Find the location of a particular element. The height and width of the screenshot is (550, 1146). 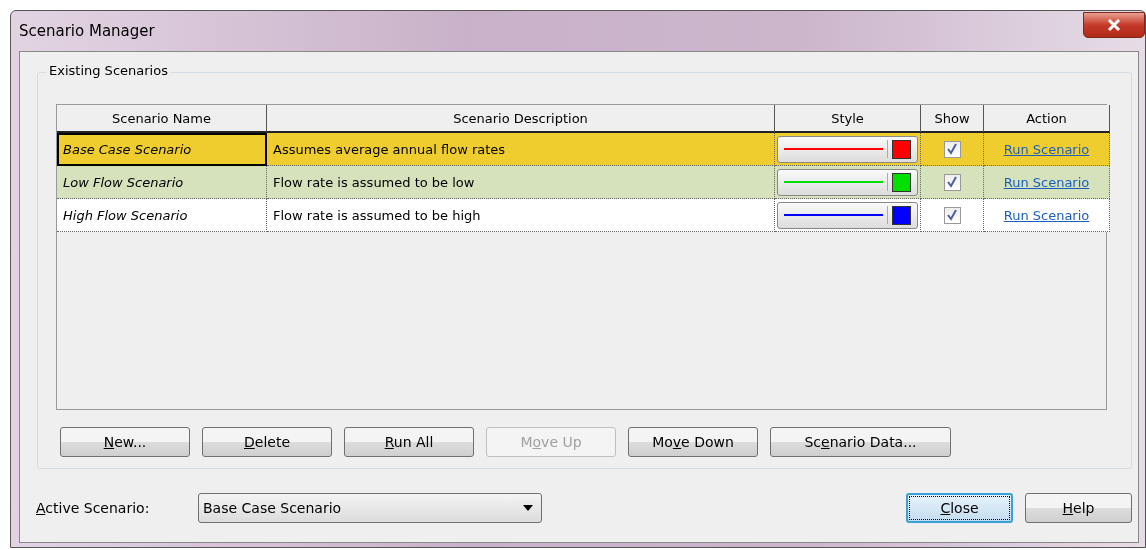

scenario-dropdown: Base Case Scenario is located at coordinates (370, 508).